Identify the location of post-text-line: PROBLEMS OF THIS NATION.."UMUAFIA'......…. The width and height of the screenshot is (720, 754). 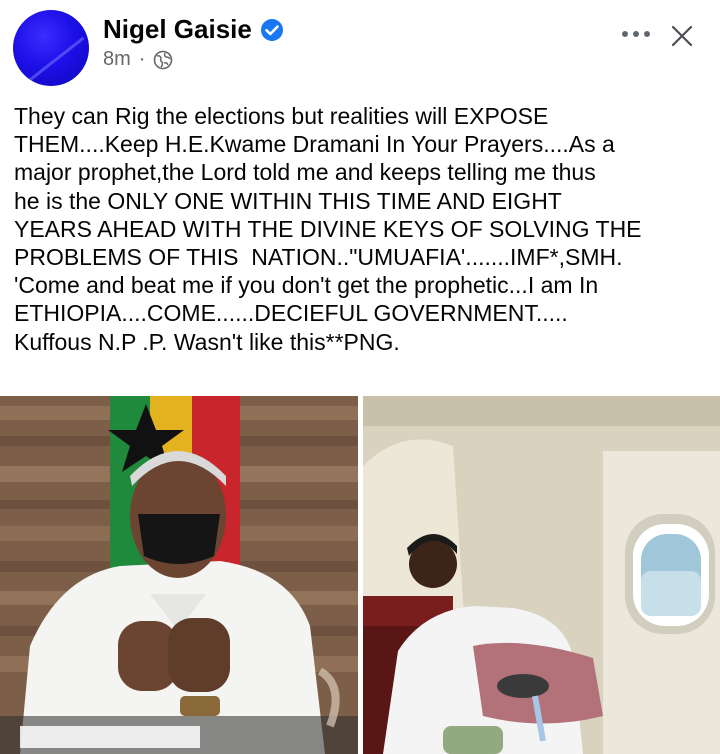
(318, 257).